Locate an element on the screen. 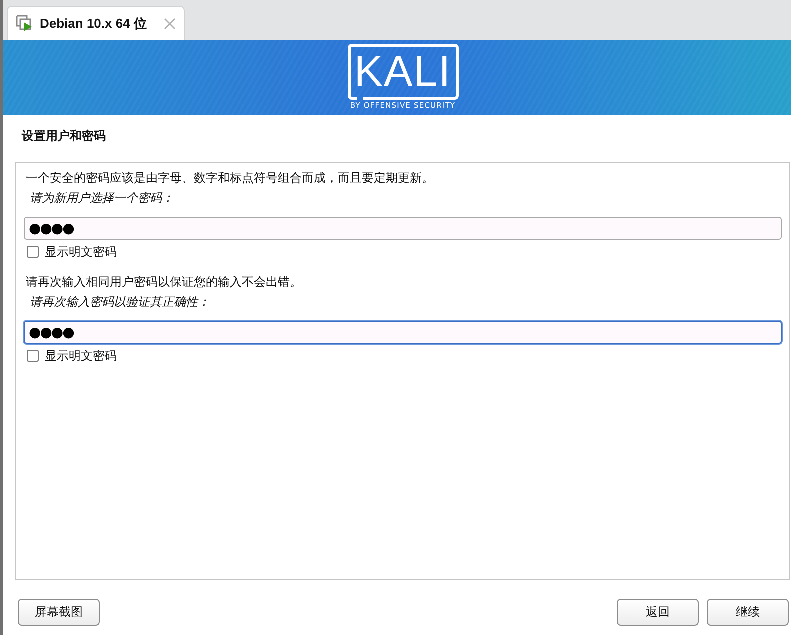 This screenshot has width=791, height=635. page-title: 设置用户和密码 is located at coordinates (63, 136).